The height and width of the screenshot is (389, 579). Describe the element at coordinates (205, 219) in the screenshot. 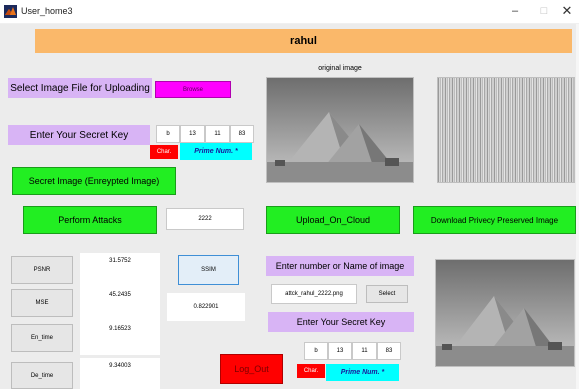

I see `attack-value-input: 2222` at that location.